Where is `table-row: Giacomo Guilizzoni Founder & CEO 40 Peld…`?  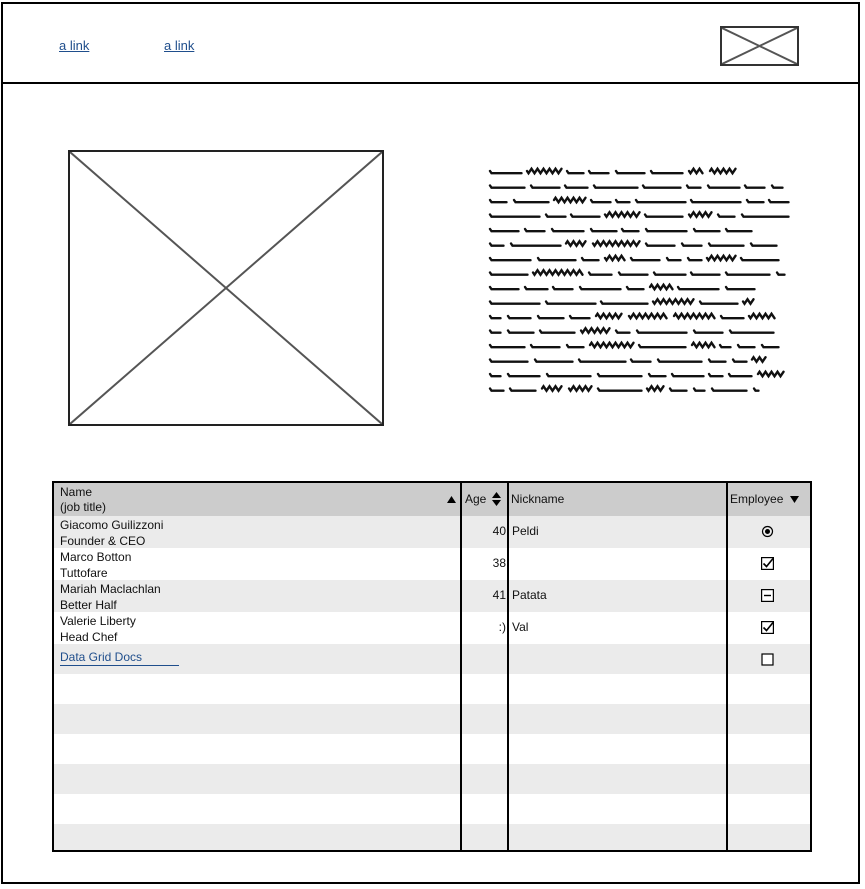
table-row: Giacomo Guilizzoni Founder & CEO 40 Peld… is located at coordinates (432, 532).